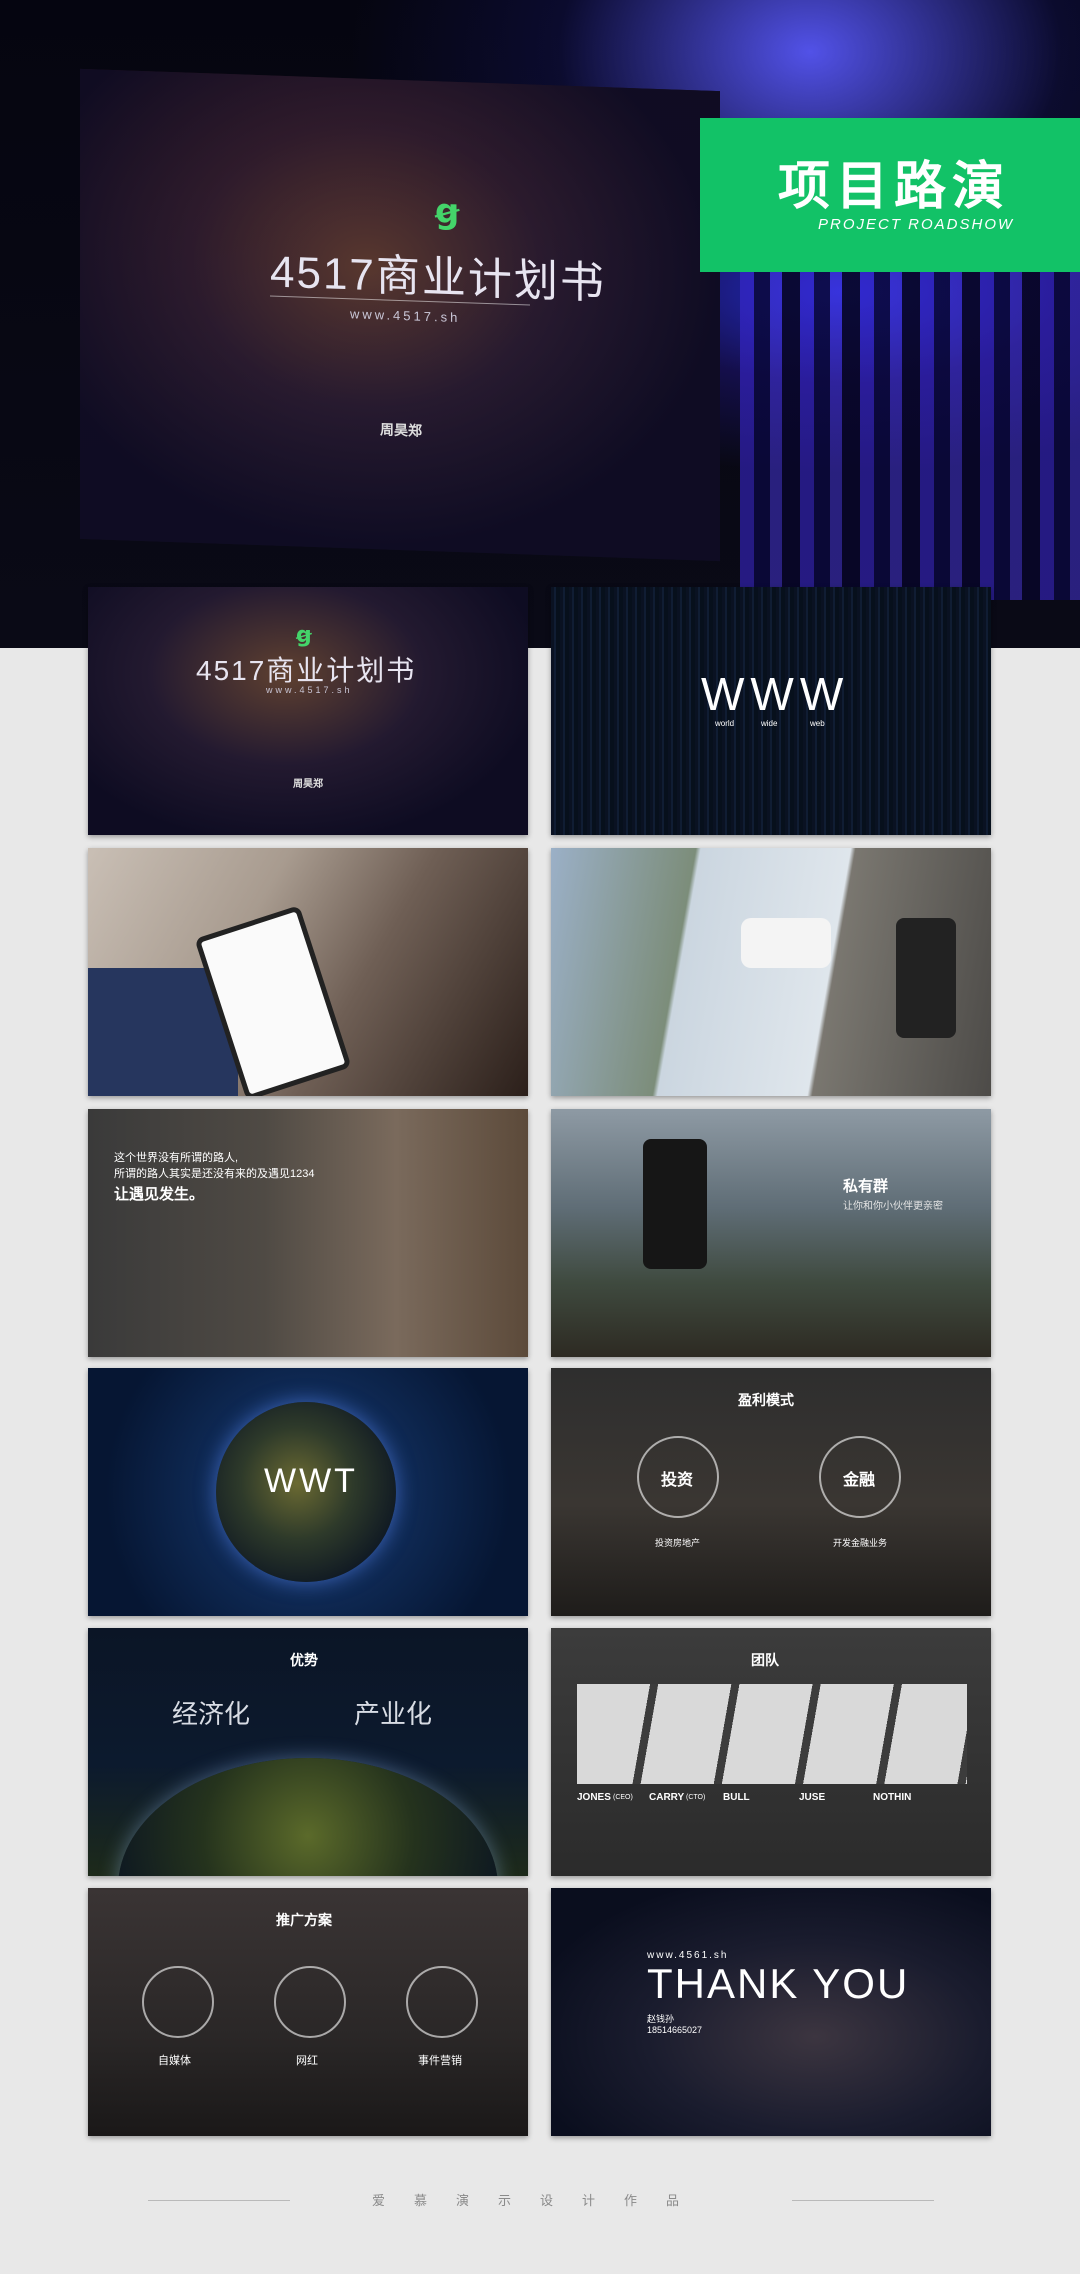  I want to click on slide-advantage: 优势 经济化 产业化, so click(308, 1752).